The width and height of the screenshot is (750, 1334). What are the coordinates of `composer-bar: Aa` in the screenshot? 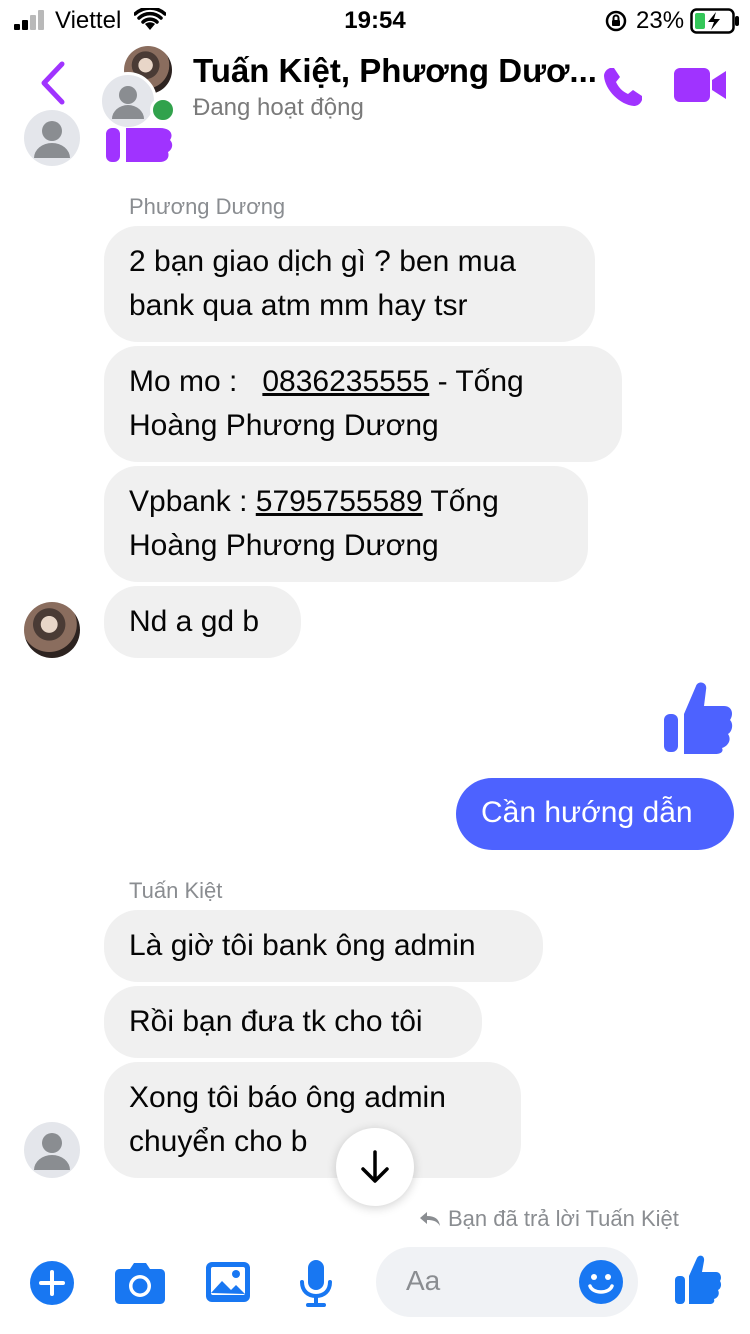 It's located at (375, 1282).